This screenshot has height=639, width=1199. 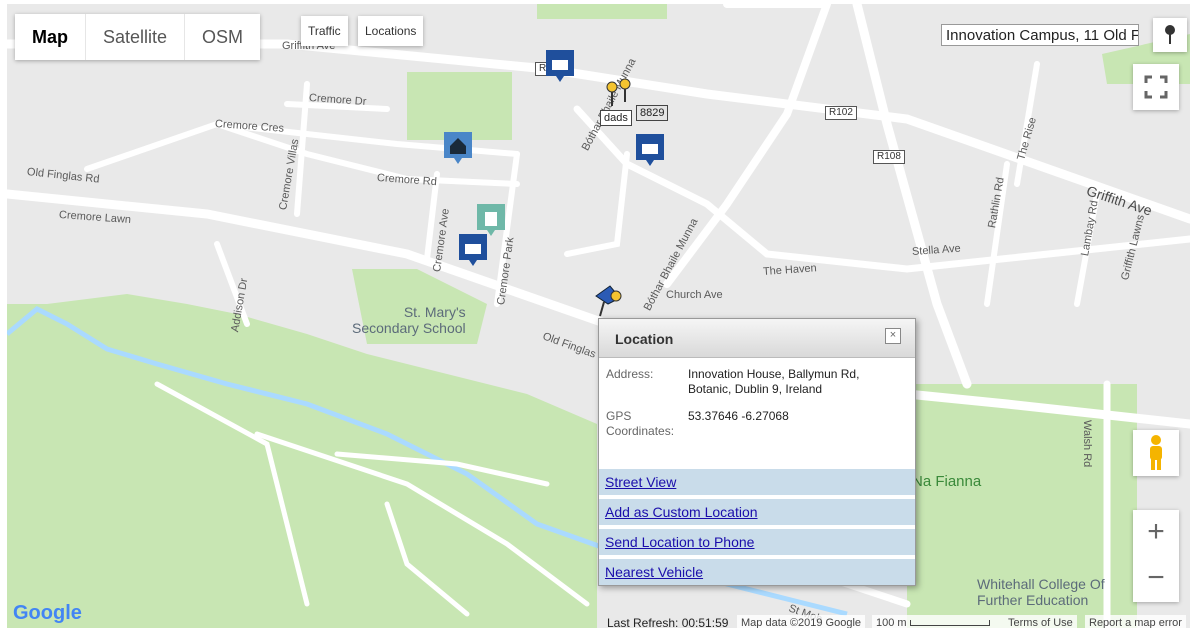 What do you see at coordinates (1040, 35) in the screenshot?
I see `location-search-input: Innovation Campus, 11 Old F` at bounding box center [1040, 35].